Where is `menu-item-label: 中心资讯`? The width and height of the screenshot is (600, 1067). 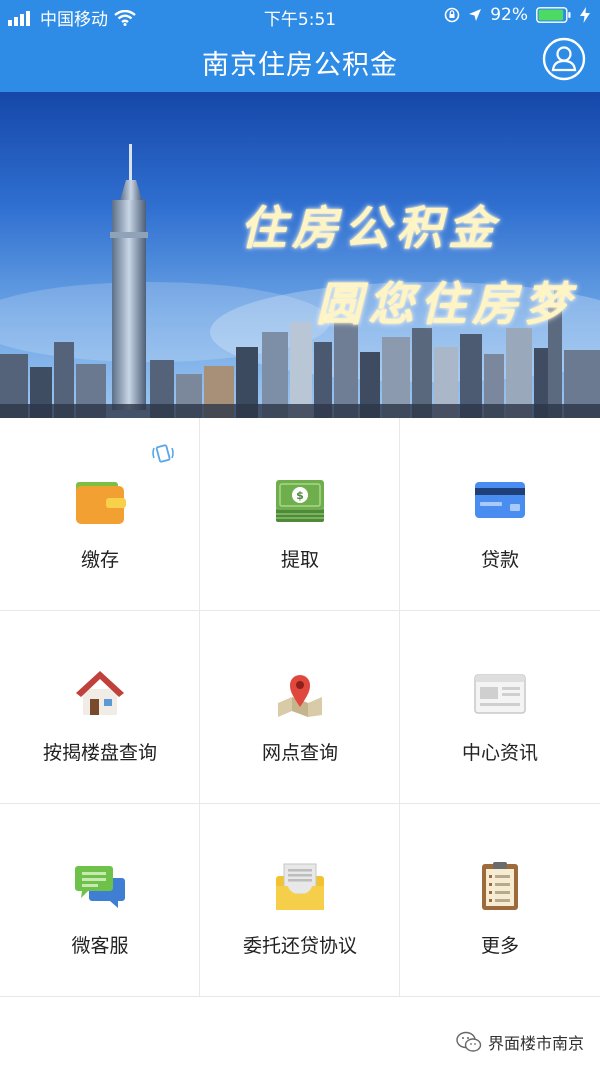 menu-item-label: 中心资讯 is located at coordinates (499, 753).